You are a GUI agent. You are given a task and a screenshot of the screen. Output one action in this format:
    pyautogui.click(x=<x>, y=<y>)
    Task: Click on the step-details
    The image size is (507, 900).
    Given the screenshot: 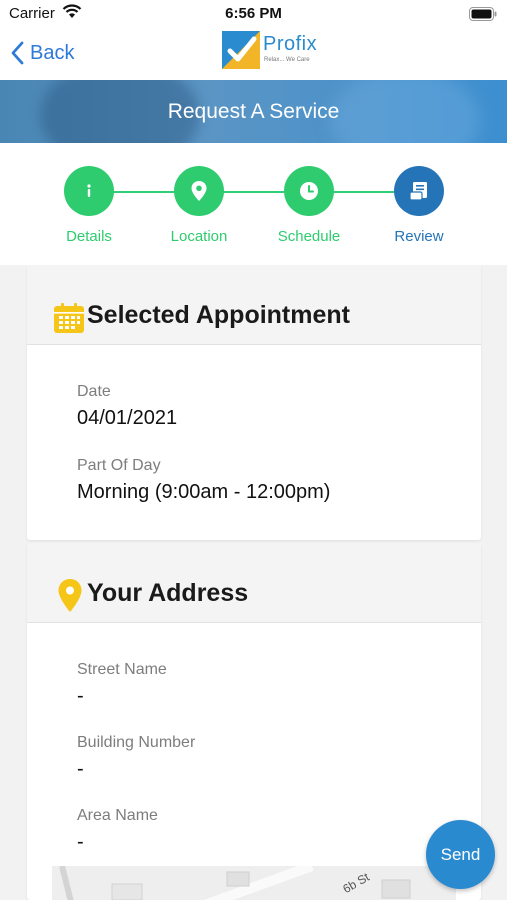 What is the action you would take?
    pyautogui.click(x=89, y=191)
    